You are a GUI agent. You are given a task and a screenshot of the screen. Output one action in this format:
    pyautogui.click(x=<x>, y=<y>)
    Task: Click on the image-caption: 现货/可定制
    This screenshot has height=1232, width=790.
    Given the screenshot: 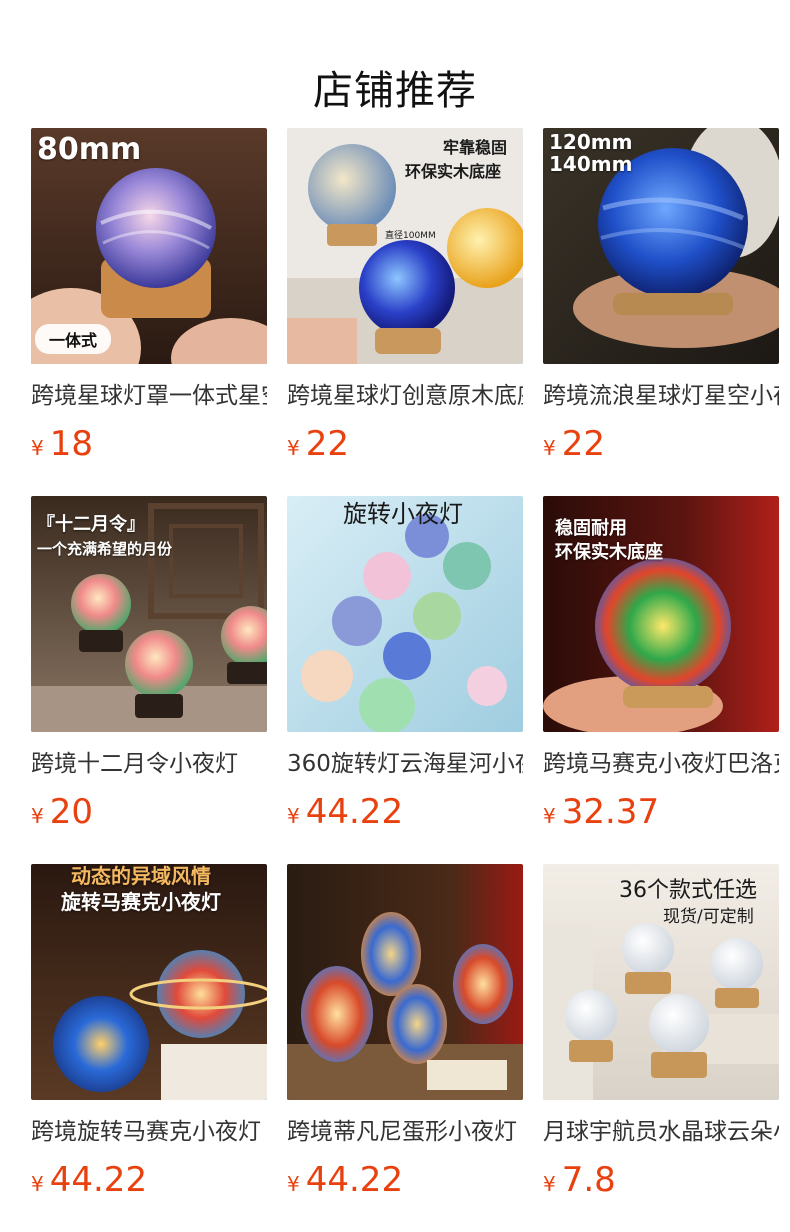 What is the action you would take?
    pyautogui.click(x=708, y=917)
    